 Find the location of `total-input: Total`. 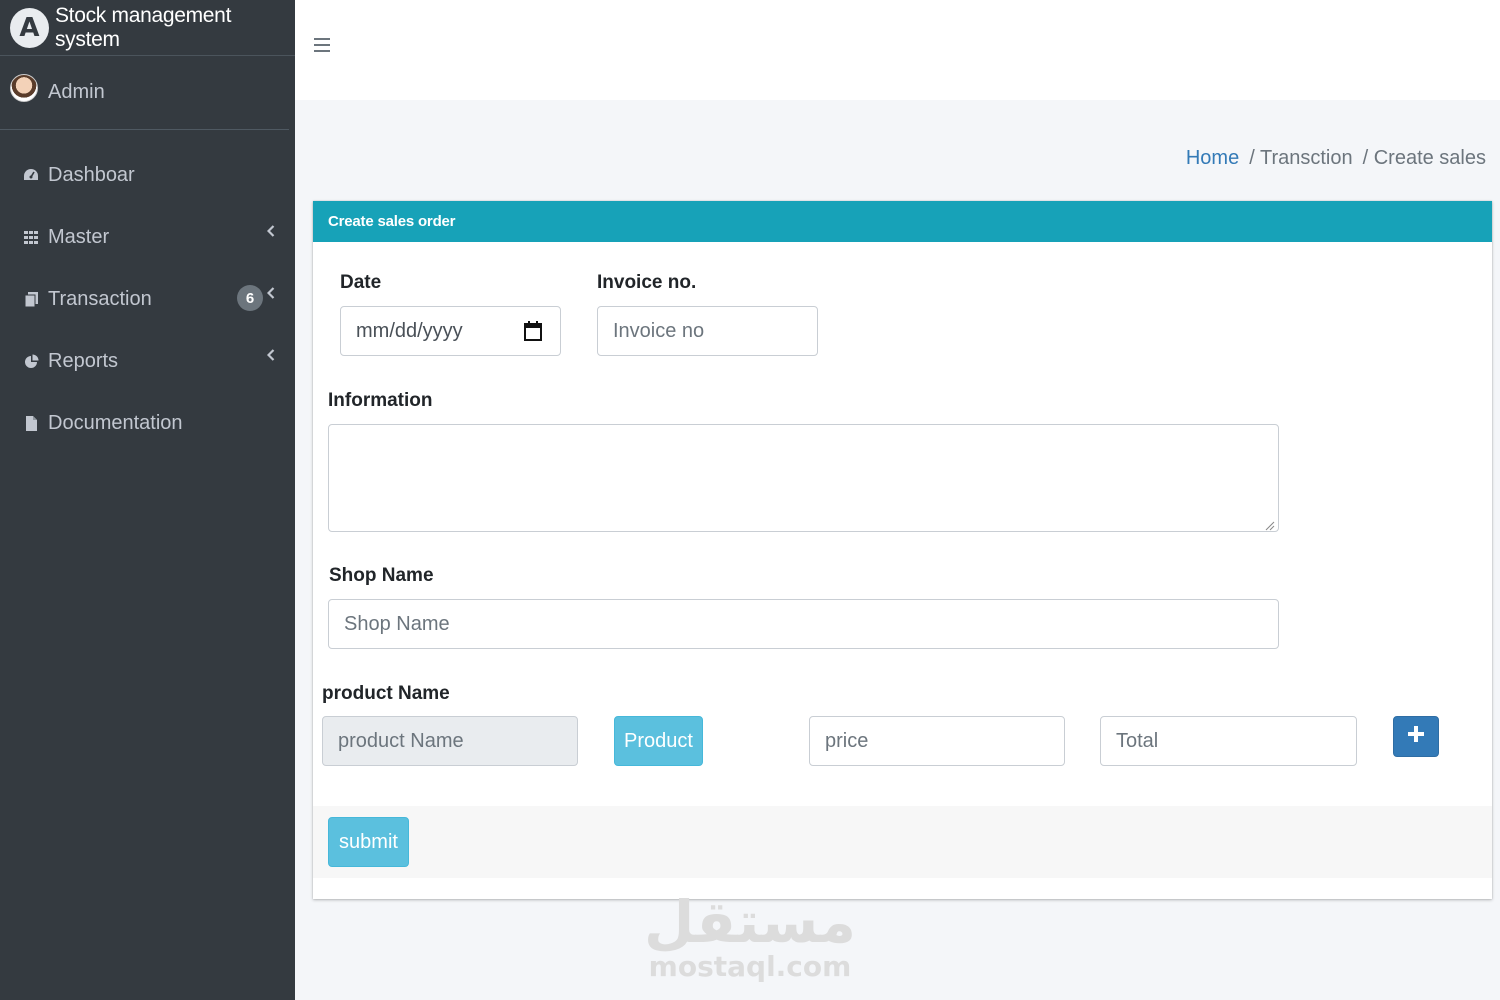

total-input: Total is located at coordinates (1228, 741).